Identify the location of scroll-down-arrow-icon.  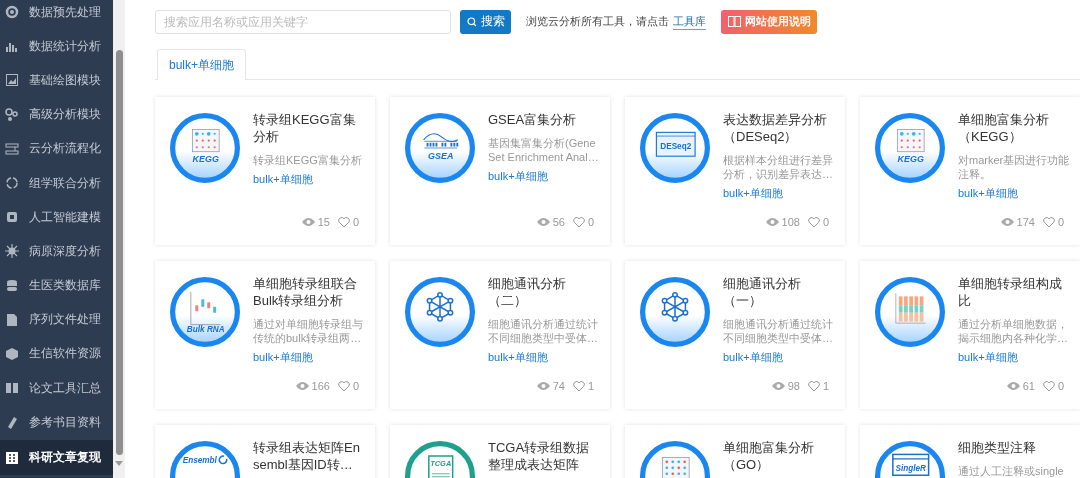
(119, 463).